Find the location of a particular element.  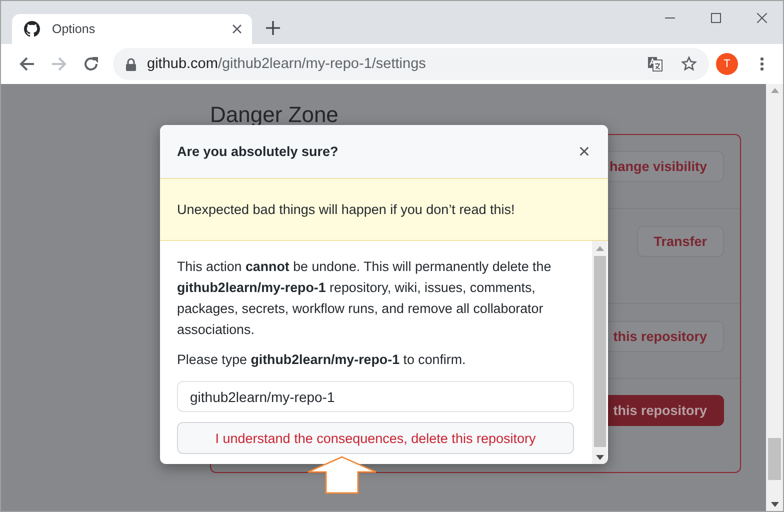

menu-icon is located at coordinates (762, 64).